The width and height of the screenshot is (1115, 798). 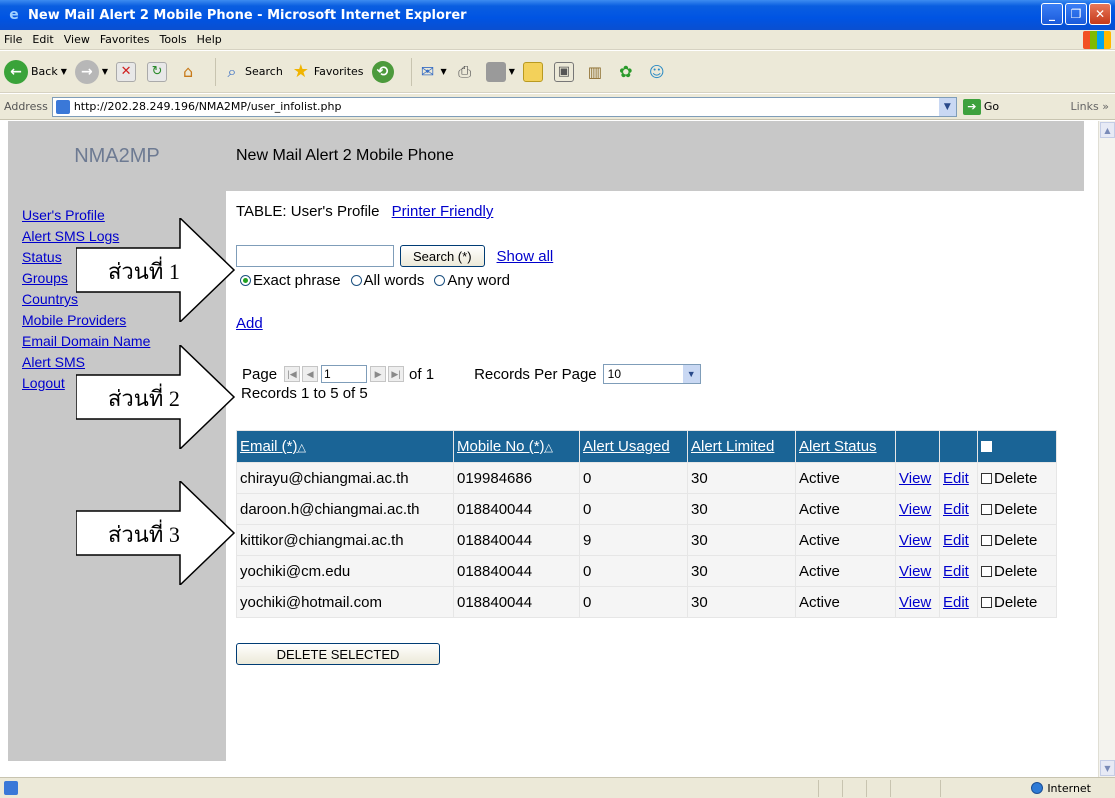 I want to click on stop-button: ✕, so click(x=127, y=71).